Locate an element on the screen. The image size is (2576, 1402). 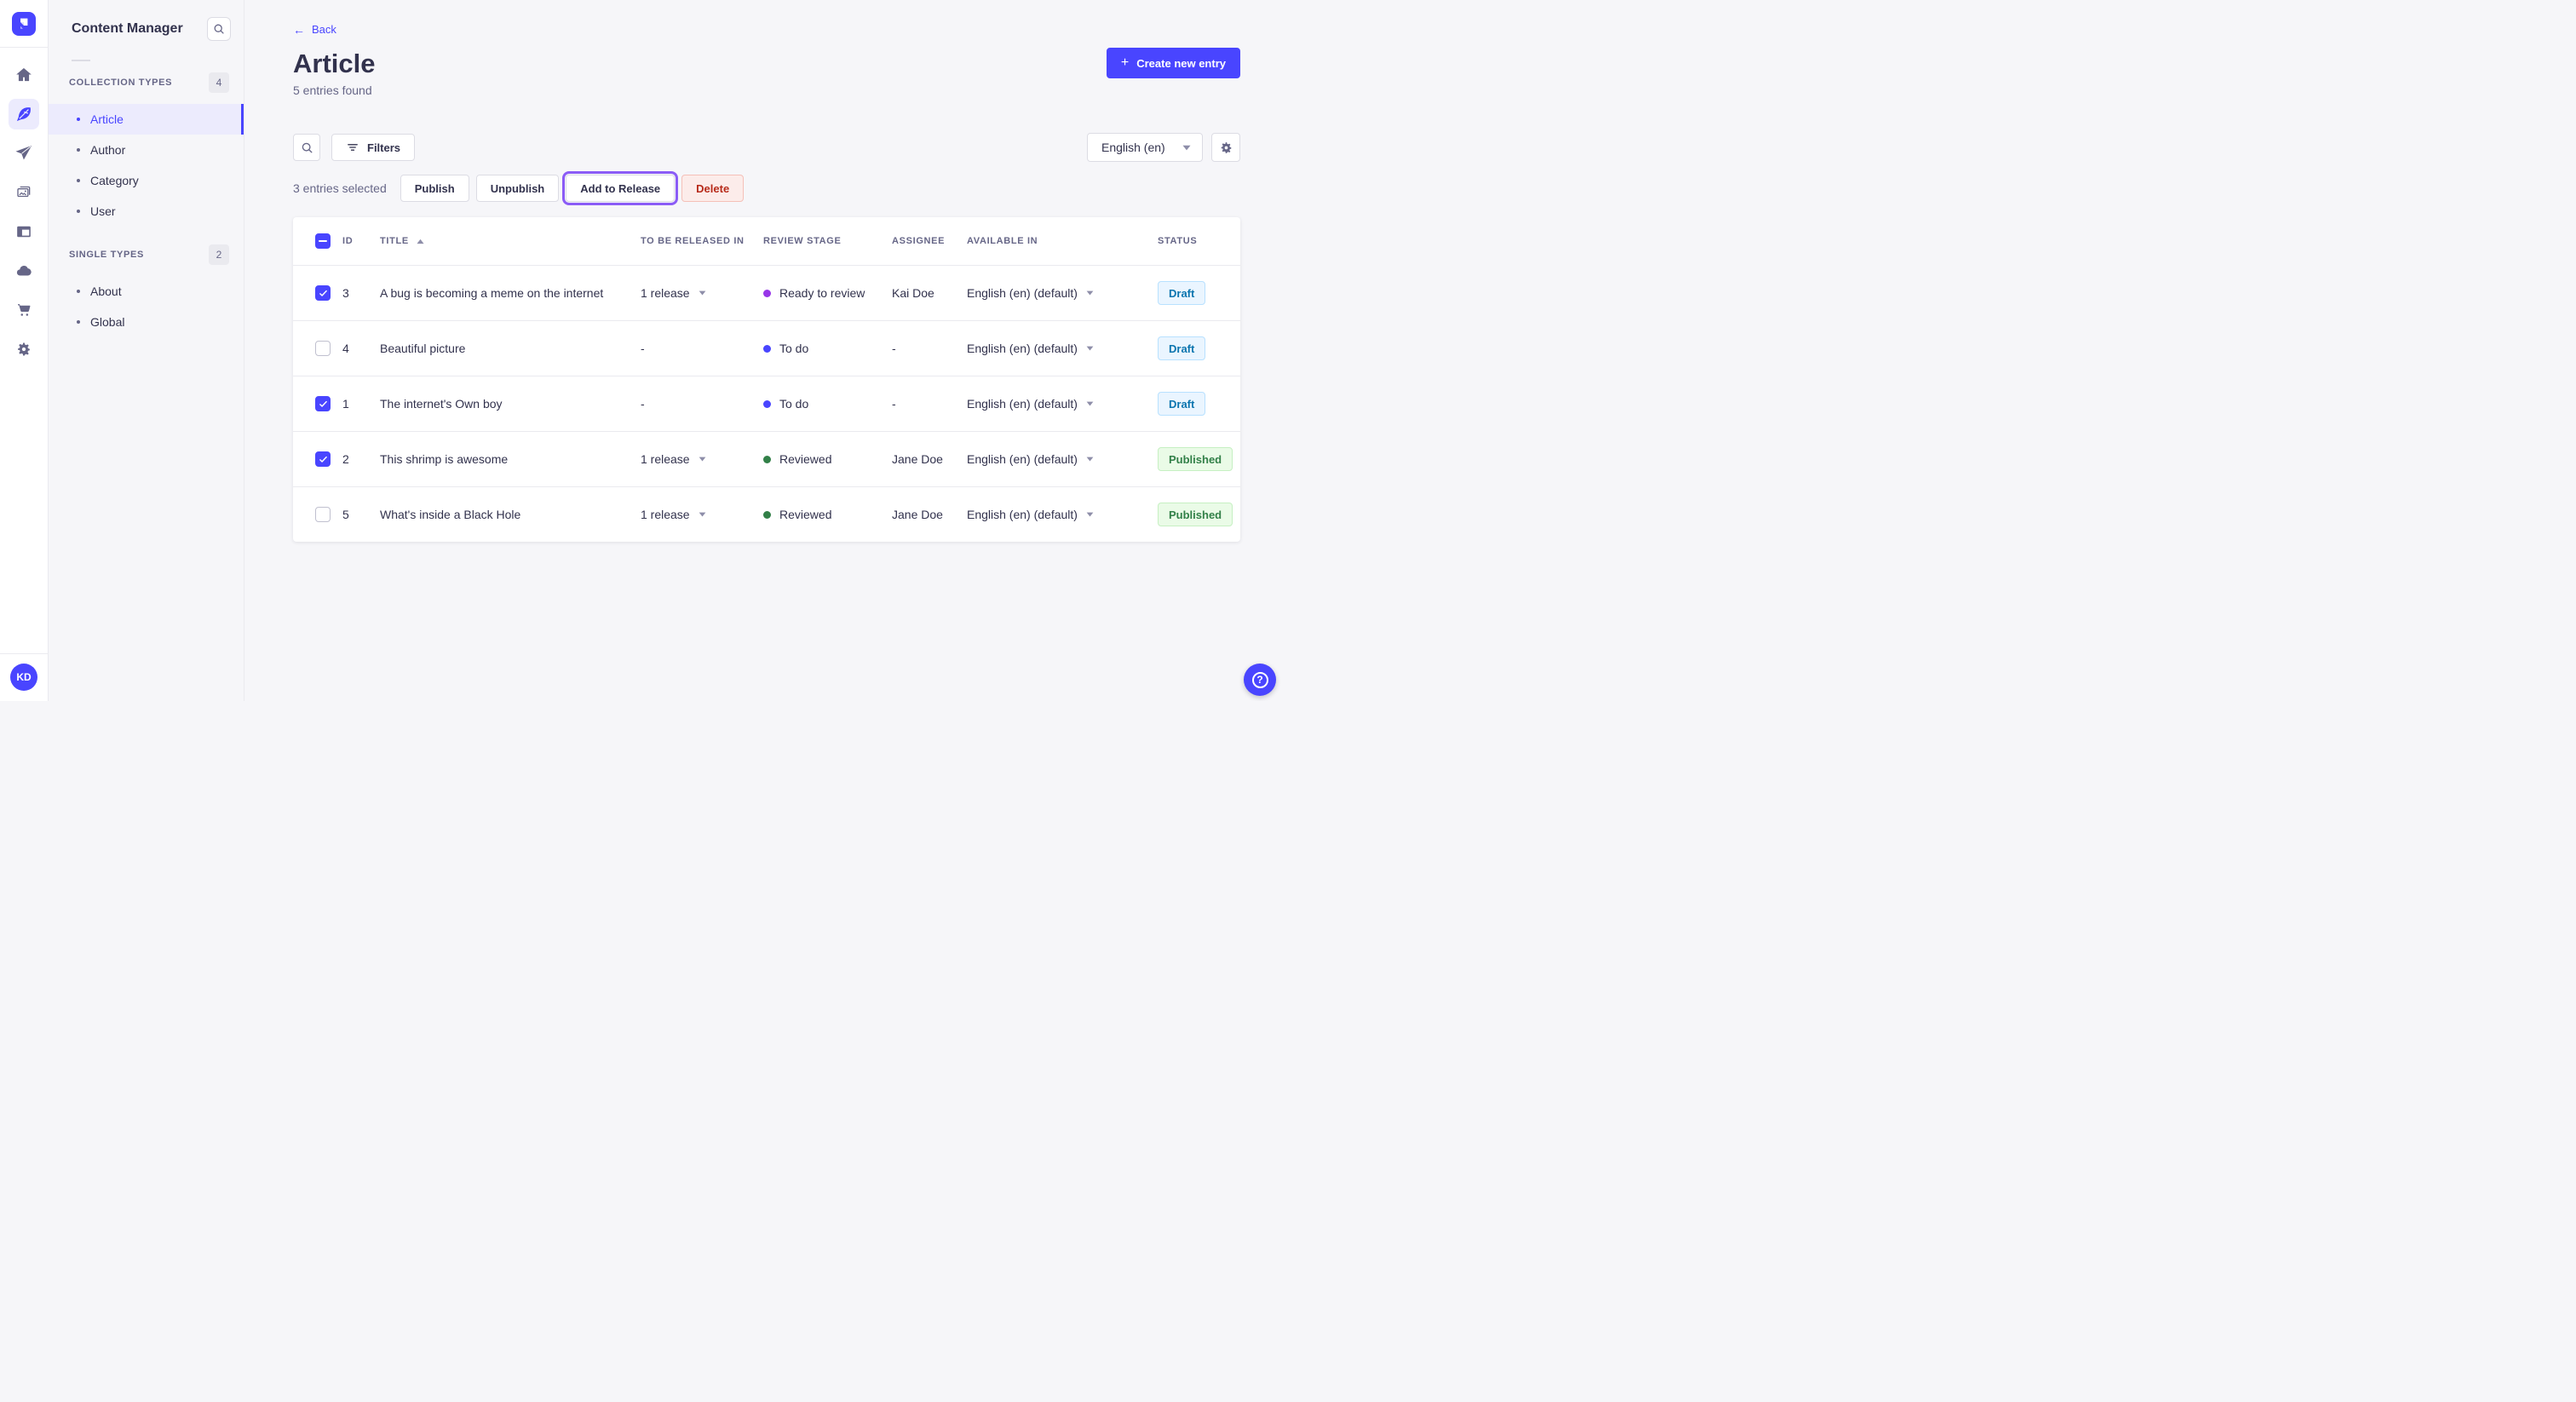
help-button: ? is located at coordinates (1260, 680).